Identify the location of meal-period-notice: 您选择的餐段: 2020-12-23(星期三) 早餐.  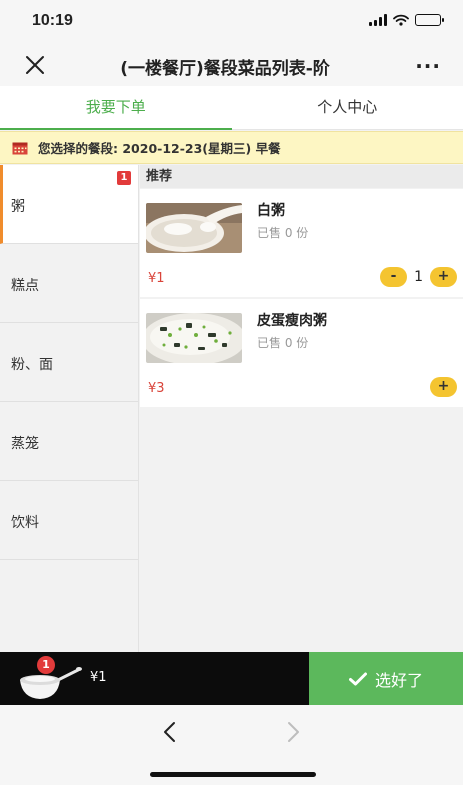
(231, 147).